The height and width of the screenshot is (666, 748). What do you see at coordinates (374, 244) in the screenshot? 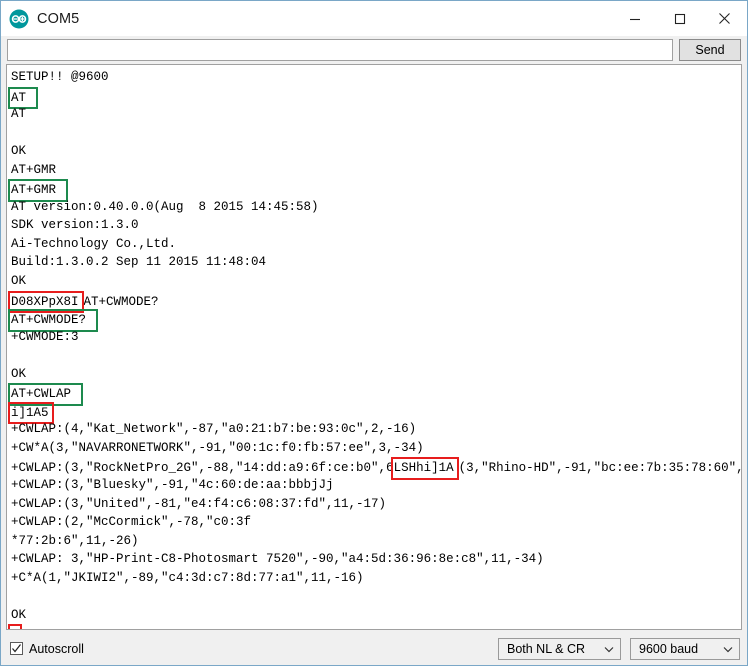
I see `console-line: Ai-Technology Co.,Ltd.` at bounding box center [374, 244].